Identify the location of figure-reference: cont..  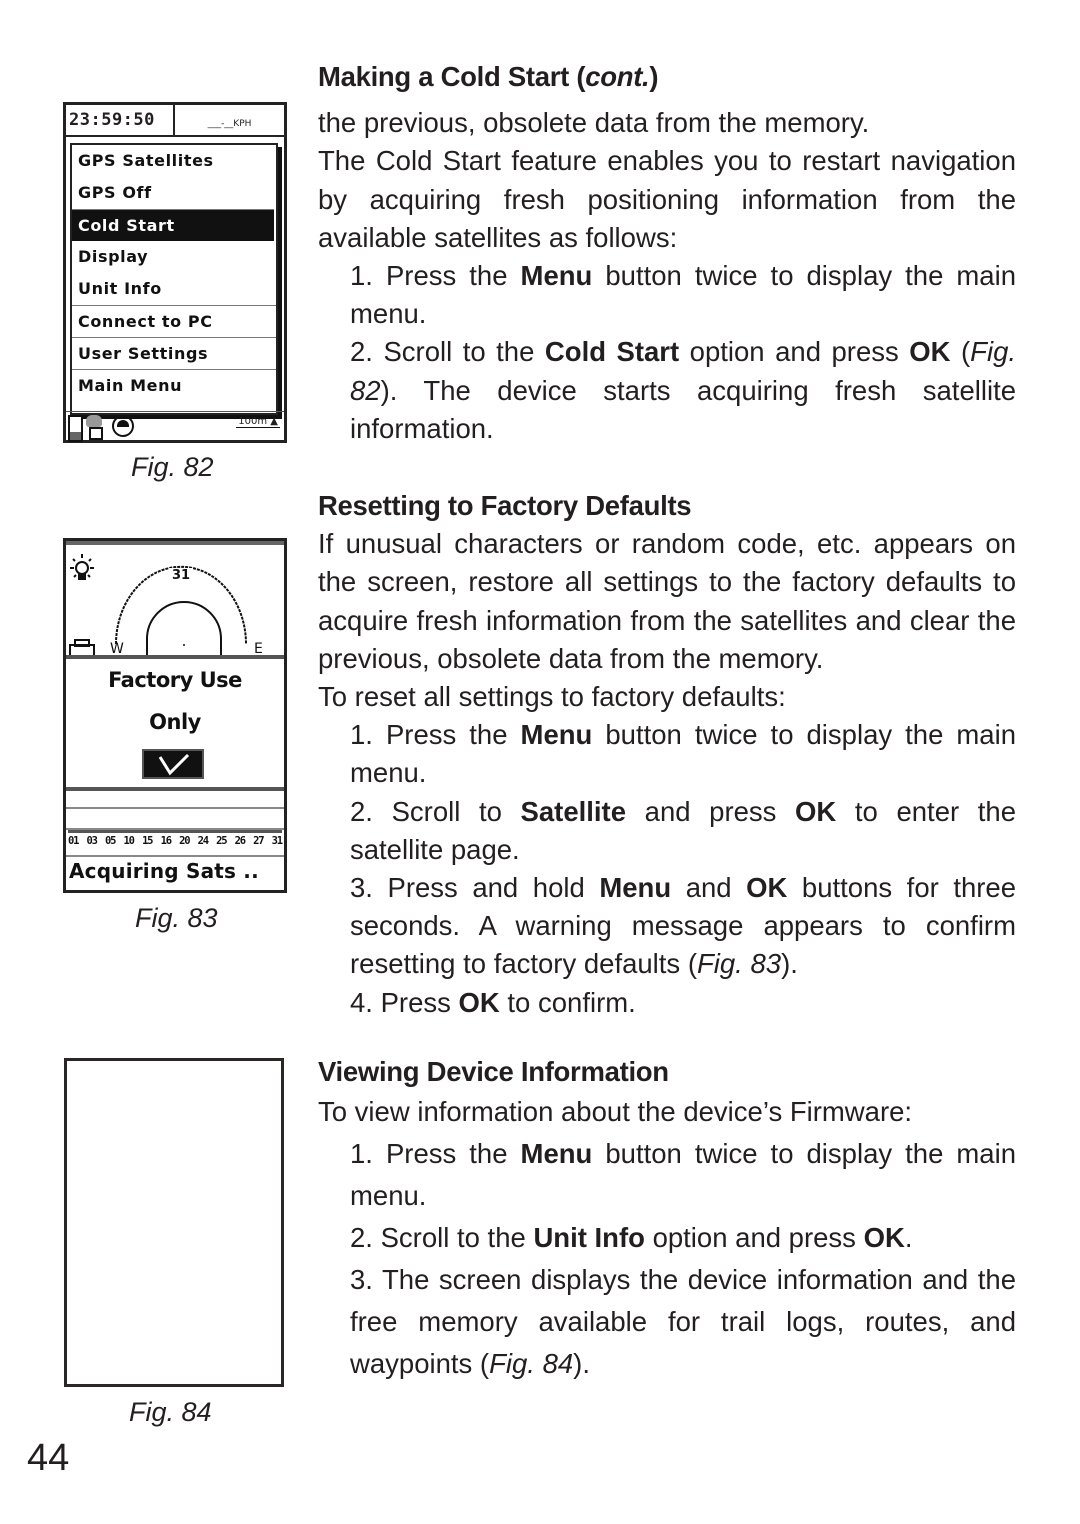
(617, 76).